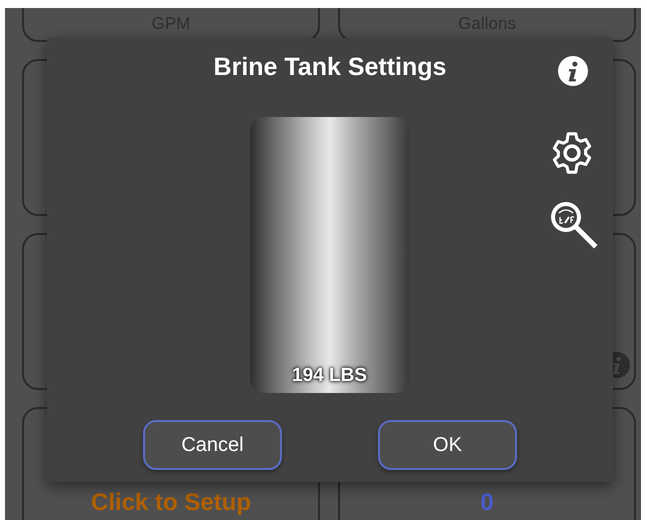 This screenshot has width=647, height=520. What do you see at coordinates (574, 225) in the screenshot?
I see `gauge-search-icon` at bounding box center [574, 225].